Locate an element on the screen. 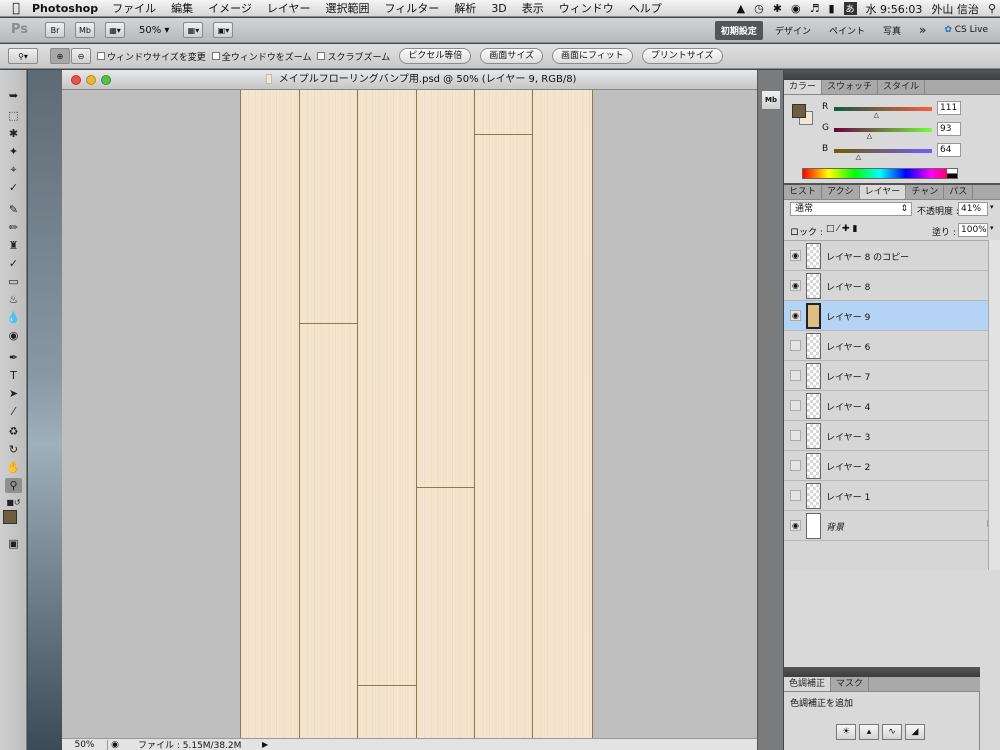  print-size-button: プリントサイズ is located at coordinates (682, 56).